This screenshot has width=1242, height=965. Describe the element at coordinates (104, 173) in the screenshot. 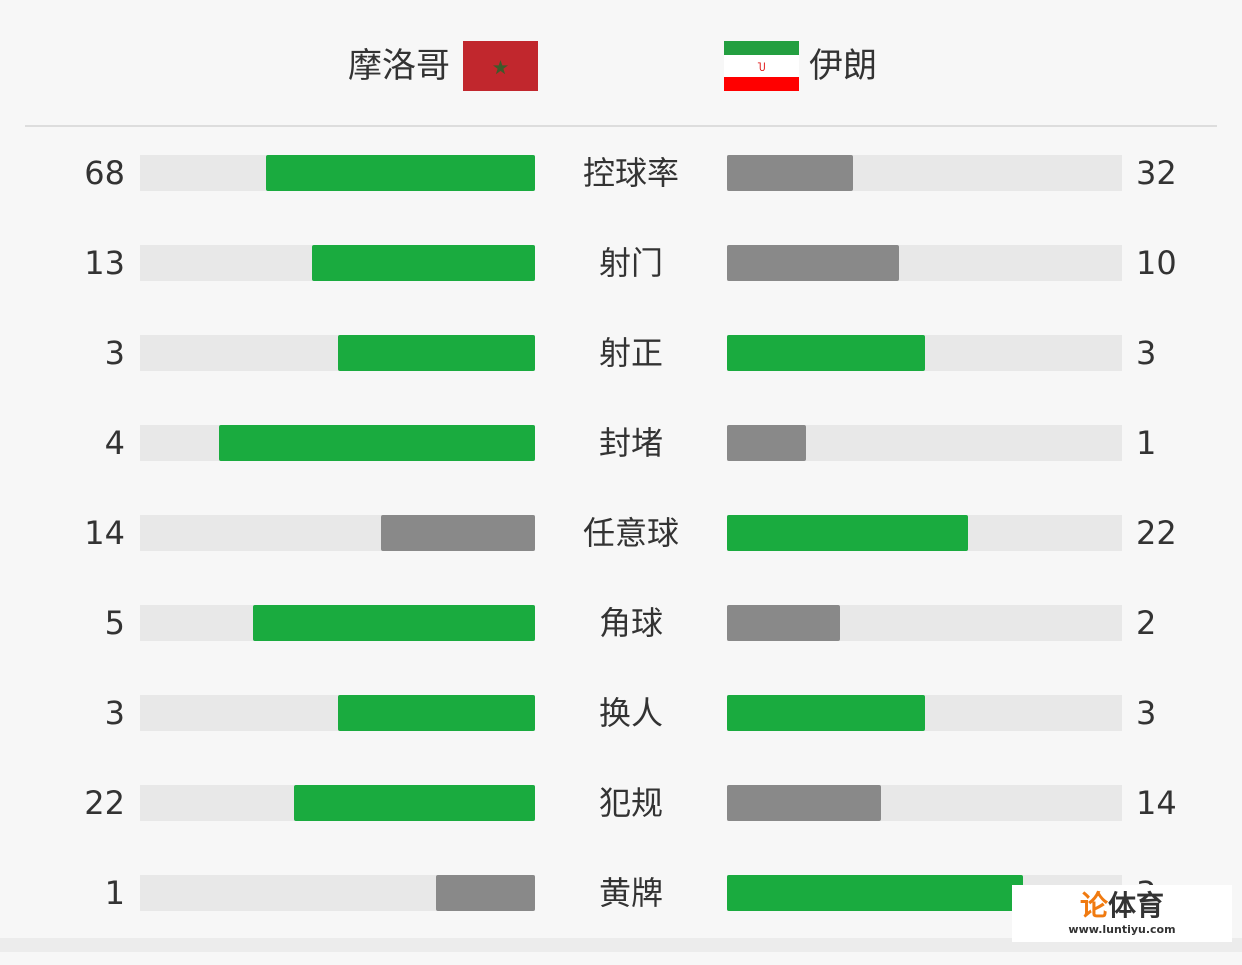

I see `home-value: 68` at that location.